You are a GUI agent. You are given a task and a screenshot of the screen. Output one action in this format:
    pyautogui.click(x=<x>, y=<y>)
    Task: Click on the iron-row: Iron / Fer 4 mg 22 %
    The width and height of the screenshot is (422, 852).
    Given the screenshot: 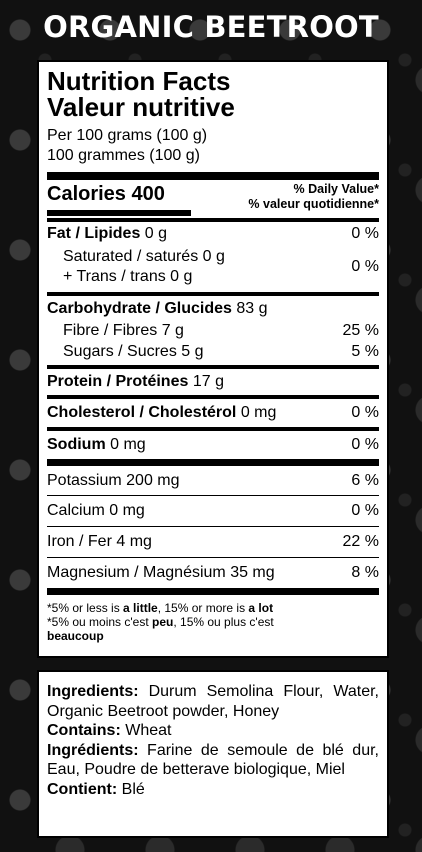 What is the action you would take?
    pyautogui.click(x=213, y=542)
    